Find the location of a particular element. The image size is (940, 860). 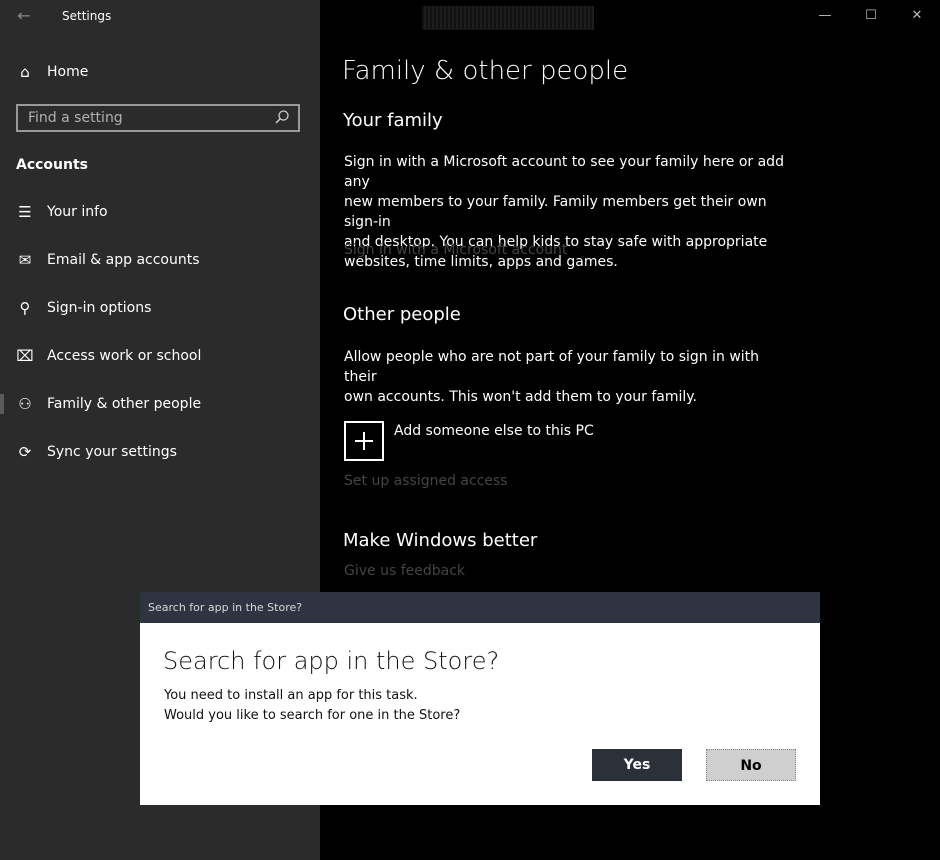

your-family-title: Your family is located at coordinates (393, 120).